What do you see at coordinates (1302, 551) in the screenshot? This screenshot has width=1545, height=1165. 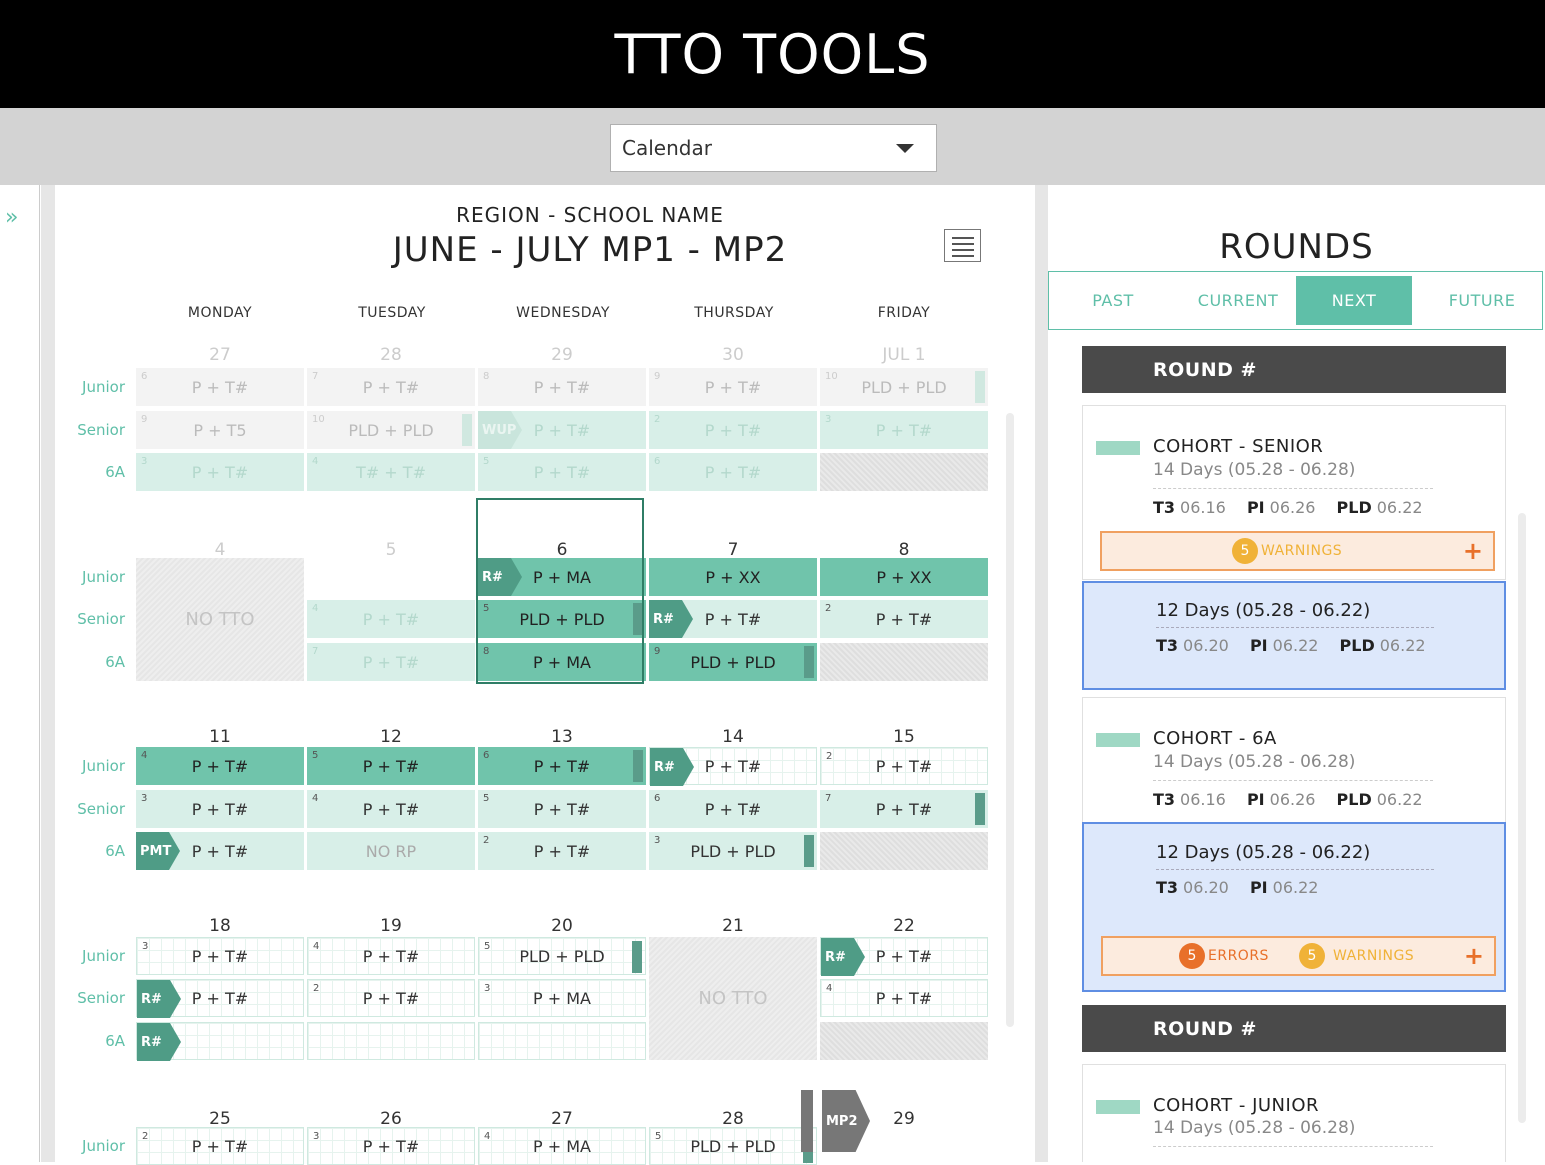 I see `warnings-label: WARNINGS` at bounding box center [1302, 551].